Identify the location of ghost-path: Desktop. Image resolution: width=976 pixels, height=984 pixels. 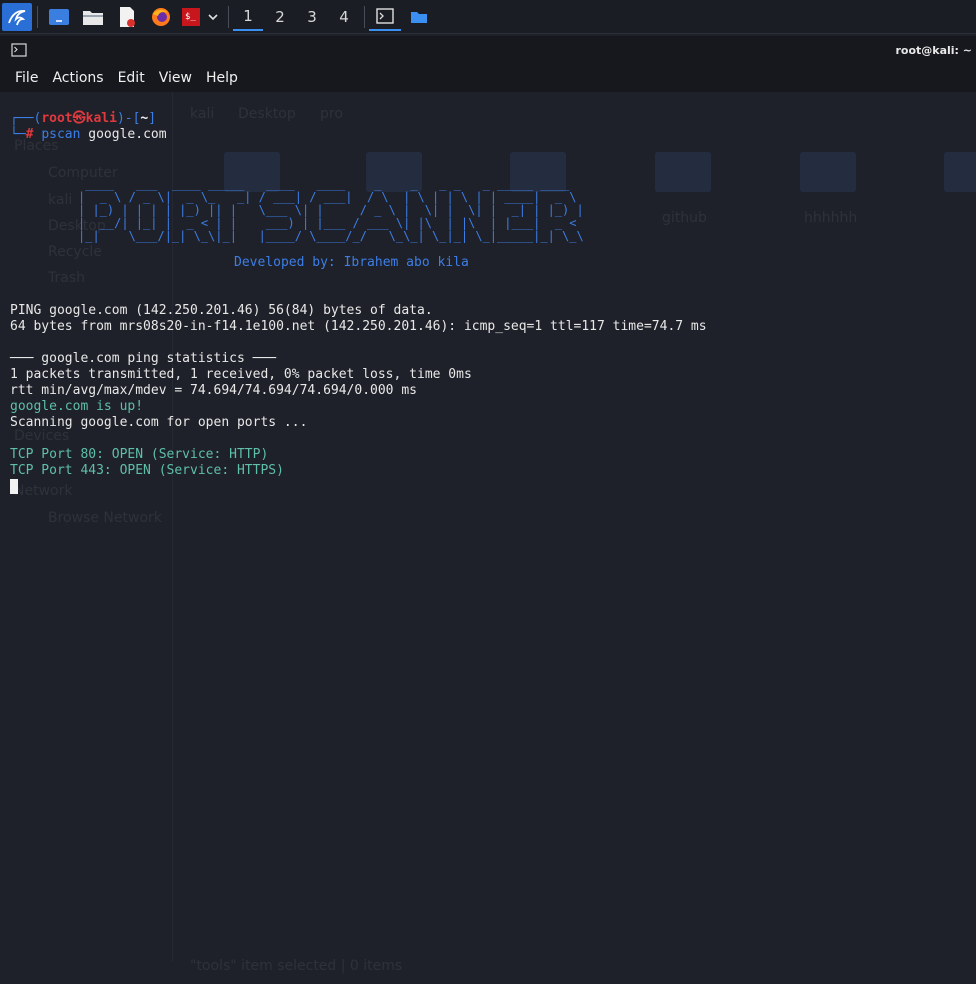
(267, 114).